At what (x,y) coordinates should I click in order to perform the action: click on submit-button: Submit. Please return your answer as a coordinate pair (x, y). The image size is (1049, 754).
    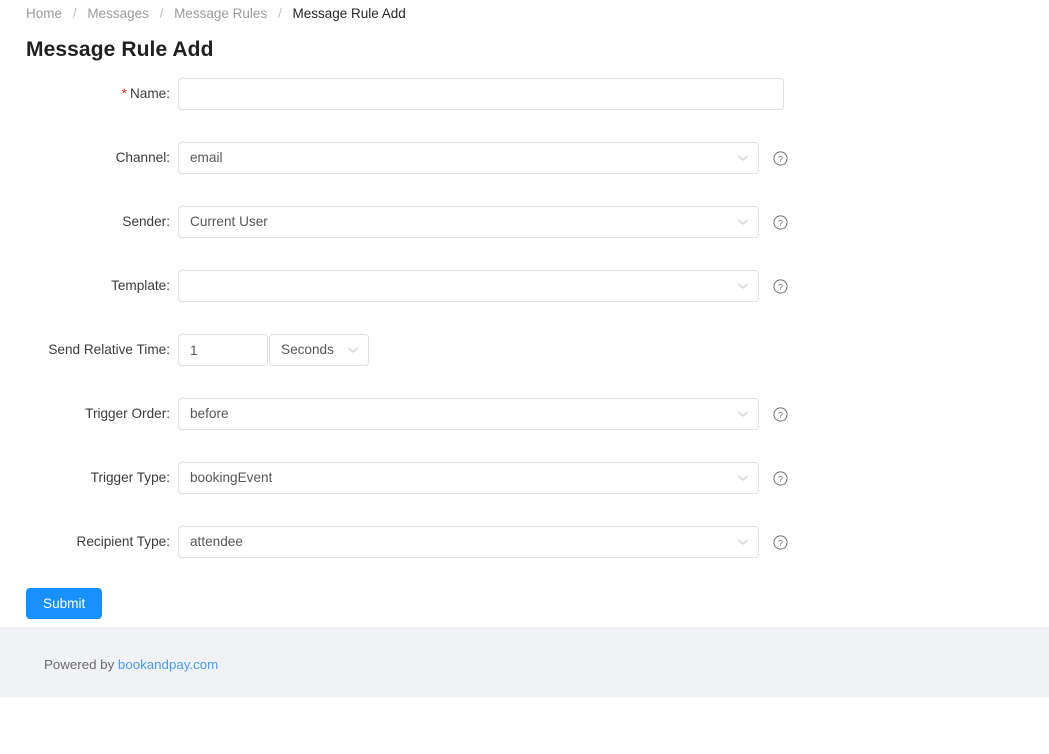
    Looking at the image, I should click on (64, 603).